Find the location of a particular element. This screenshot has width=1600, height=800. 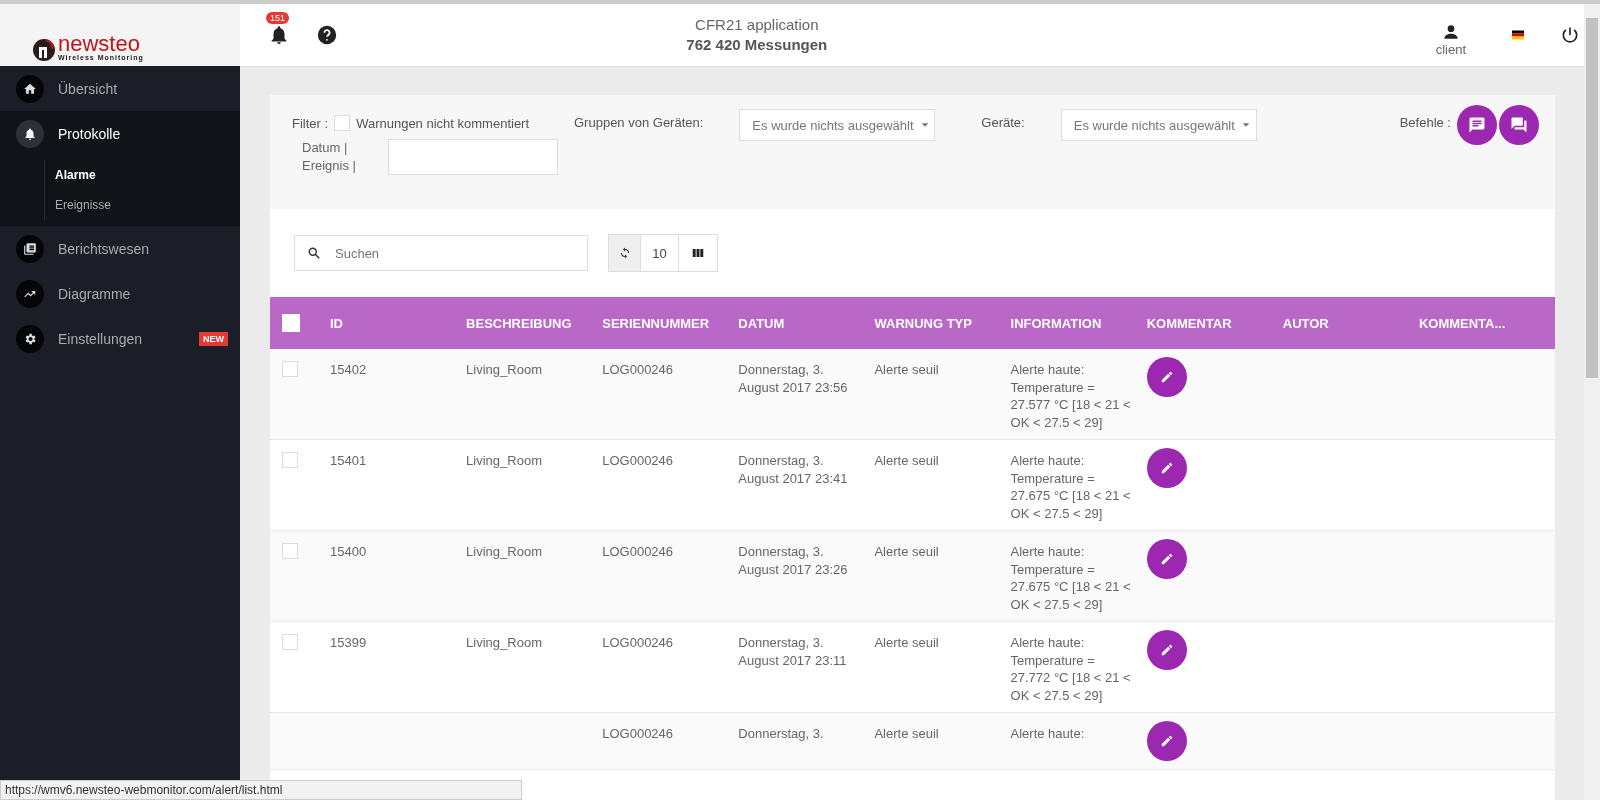

table-cell: Donnerstag, 3. August 2017 23:41 is located at coordinates (793, 469).